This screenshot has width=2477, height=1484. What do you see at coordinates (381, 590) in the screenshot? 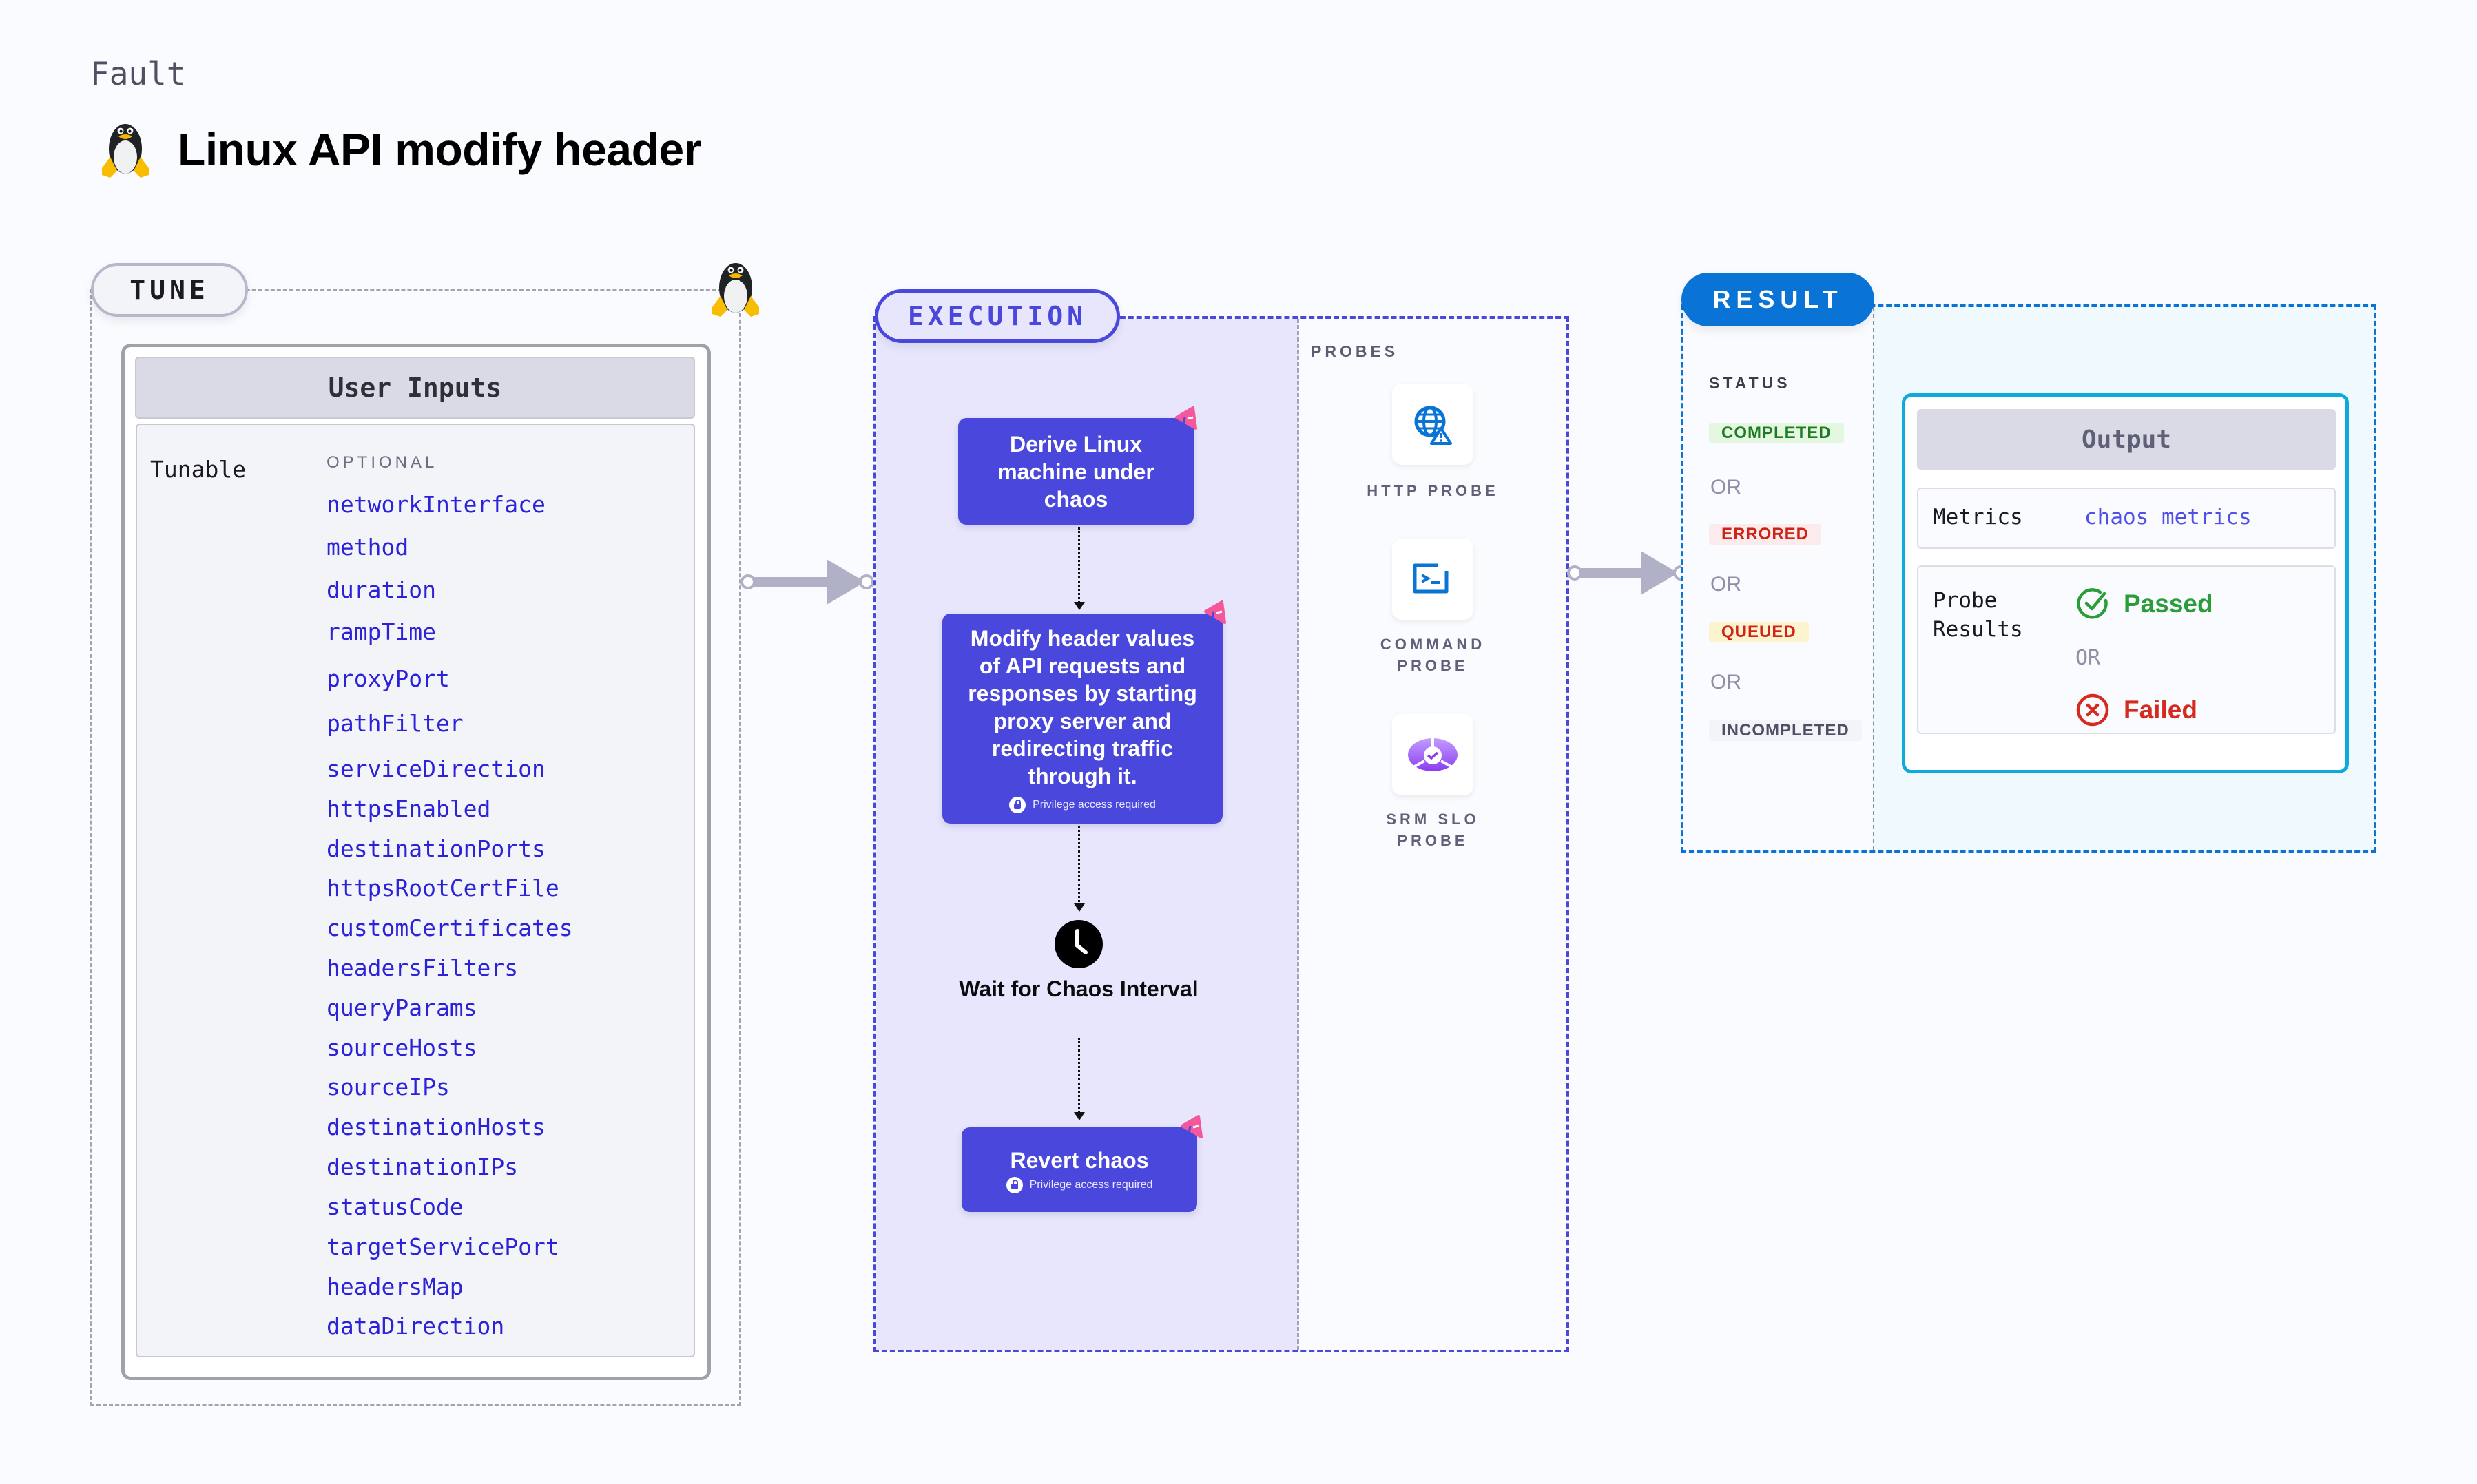
I see `param-item: duration` at bounding box center [381, 590].